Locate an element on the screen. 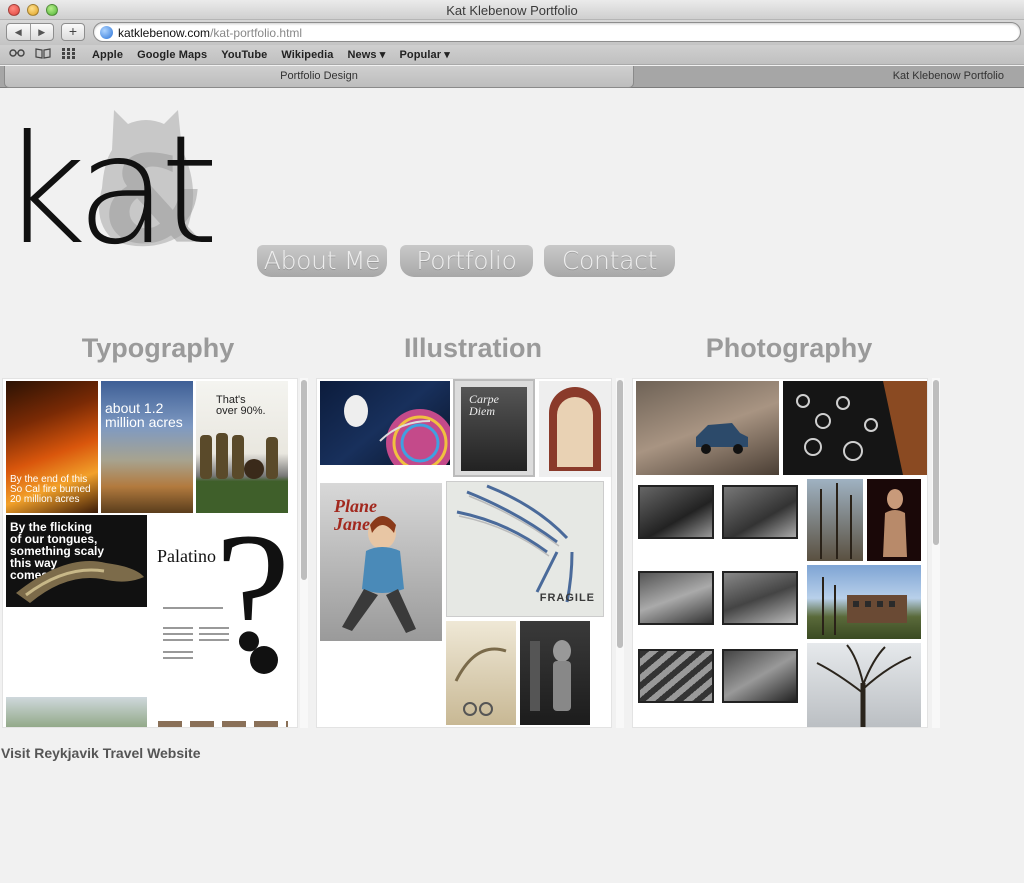  bw-photo-1-thumb is located at coordinates (676, 513).